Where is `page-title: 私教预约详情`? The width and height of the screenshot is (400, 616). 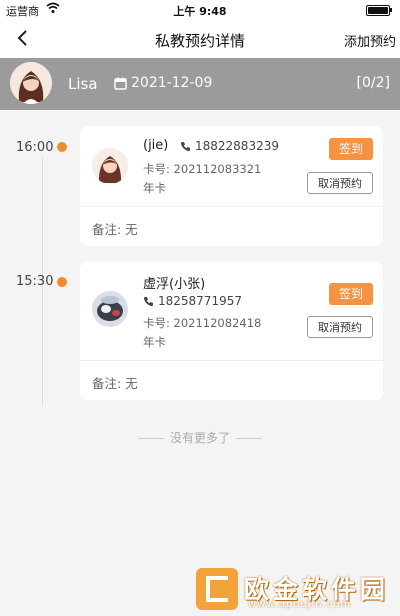 page-title: 私教预约详情 is located at coordinates (199, 41).